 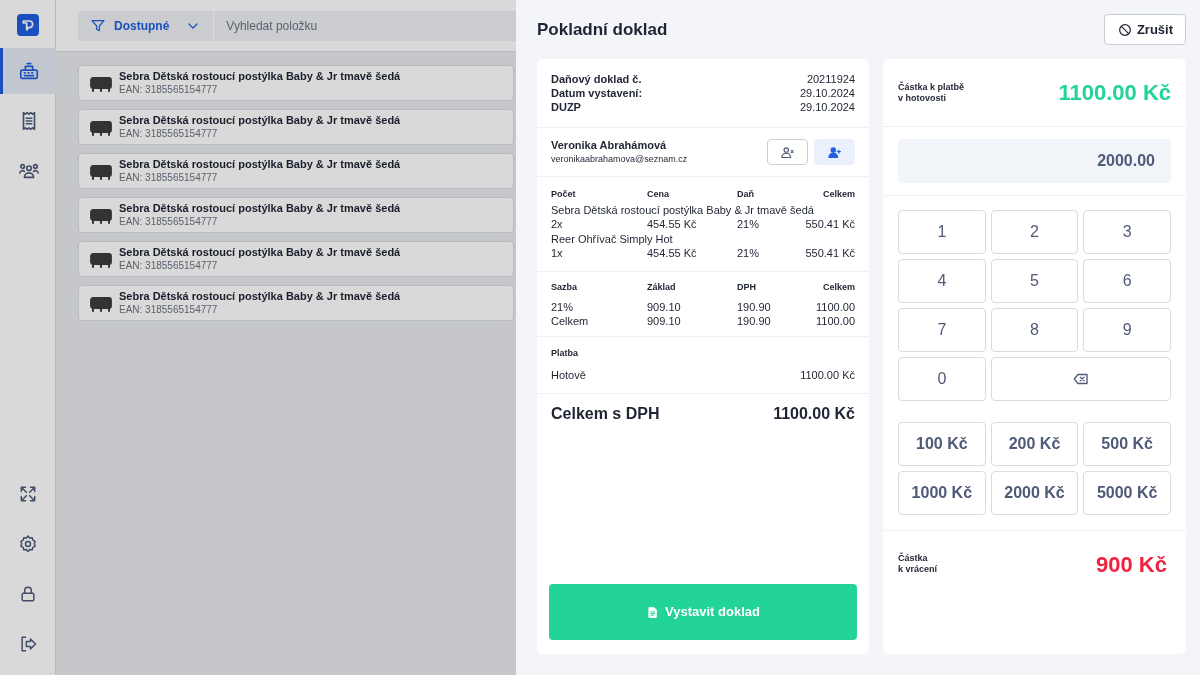 I want to click on item-name: Sebra Dětská rostoucí postýlka Baby & Jr tmavě šedá, so click(x=683, y=210).